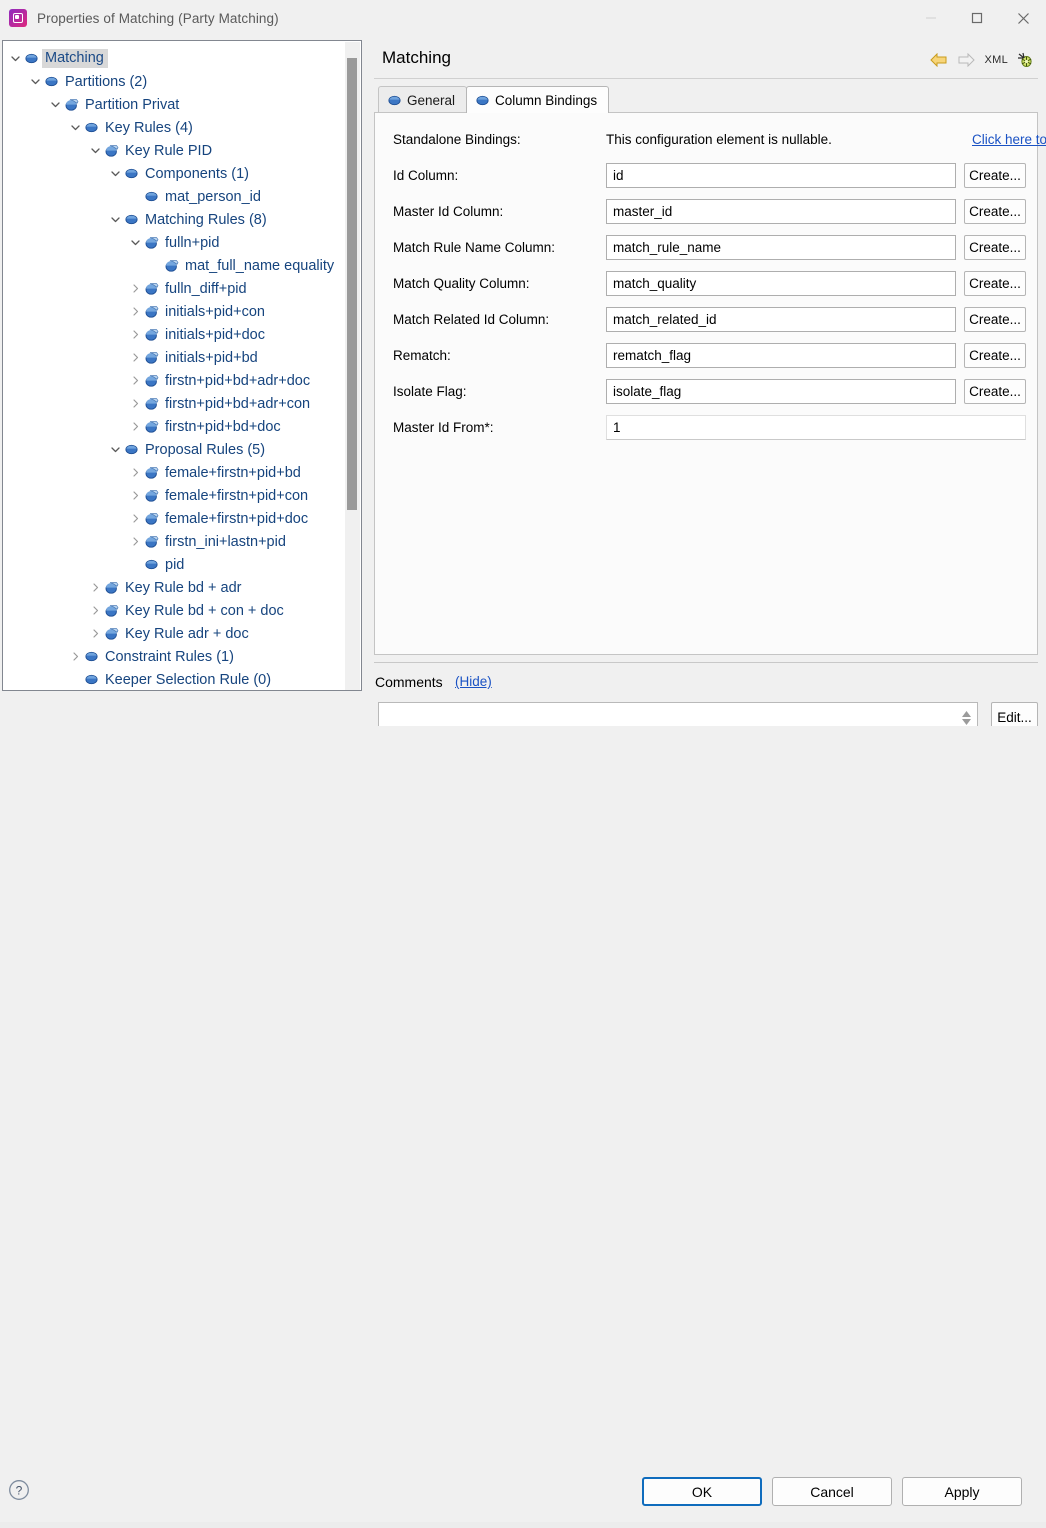 Image resolution: width=1046 pixels, height=1528 pixels. What do you see at coordinates (781, 319) in the screenshot?
I see `field-input: match_related_id` at bounding box center [781, 319].